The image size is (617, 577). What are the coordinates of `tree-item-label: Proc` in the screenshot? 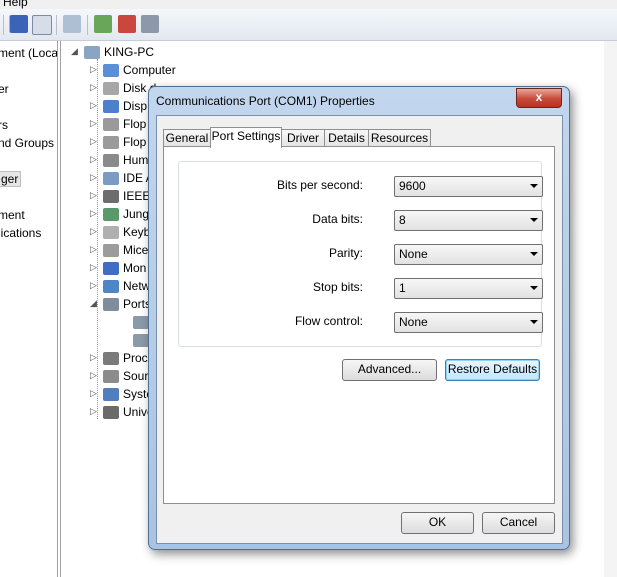 It's located at (135, 358).